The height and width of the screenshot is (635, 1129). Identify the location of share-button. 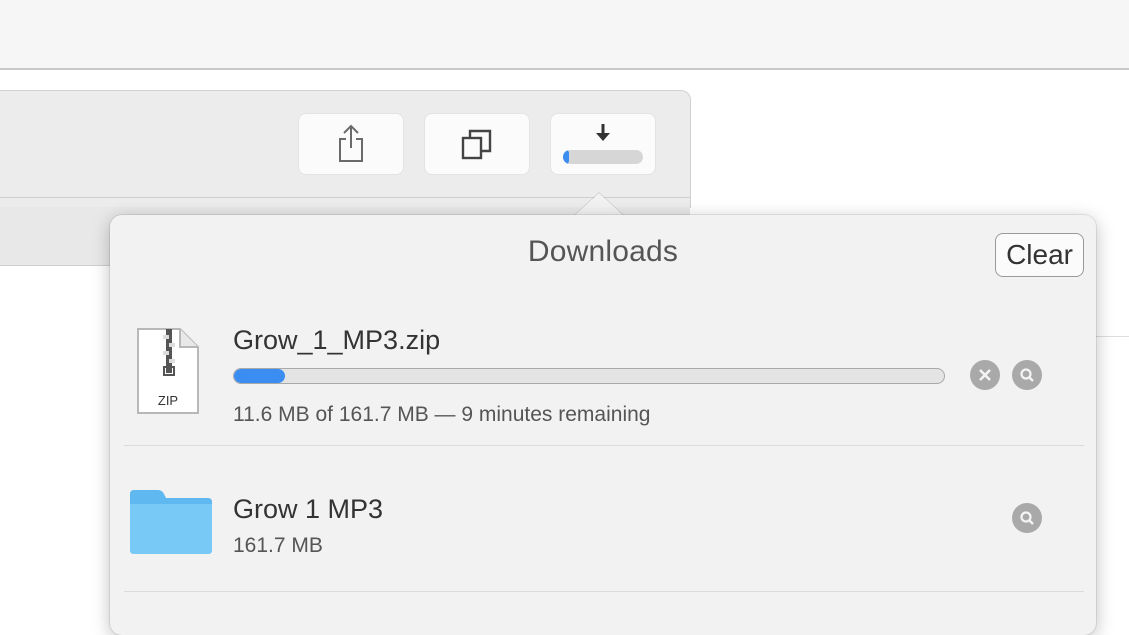
(351, 144).